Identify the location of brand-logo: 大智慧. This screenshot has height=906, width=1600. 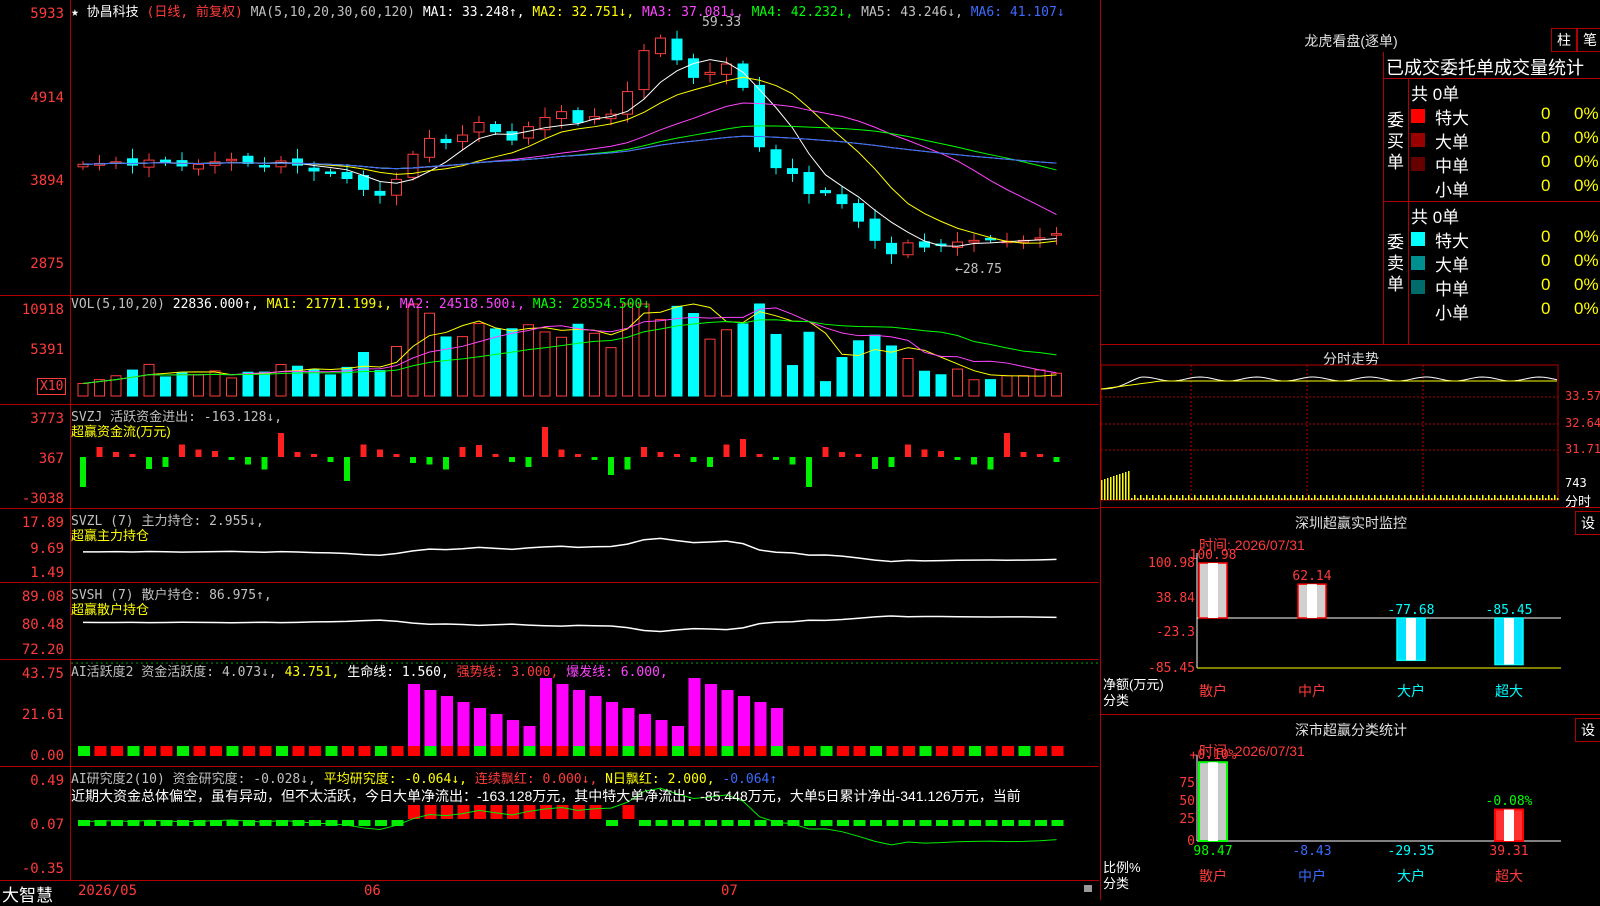
(27, 893).